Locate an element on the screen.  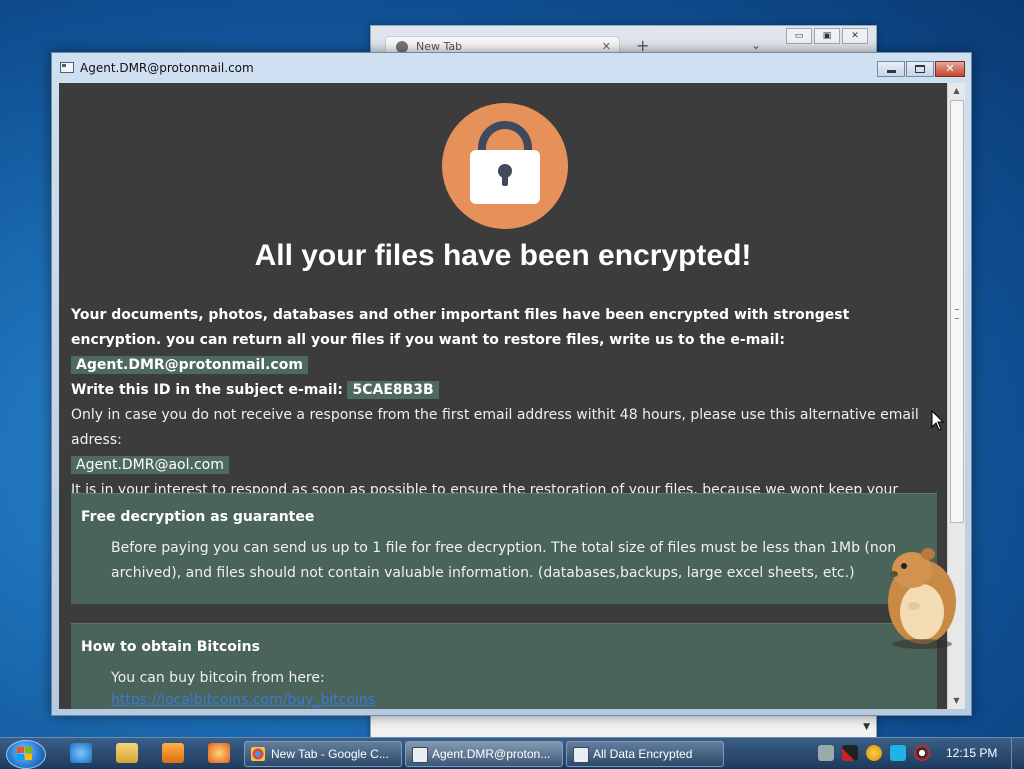
window-titlebar: Agent.DMR@protonmail.com ✕ is located at coordinates (511, 68).